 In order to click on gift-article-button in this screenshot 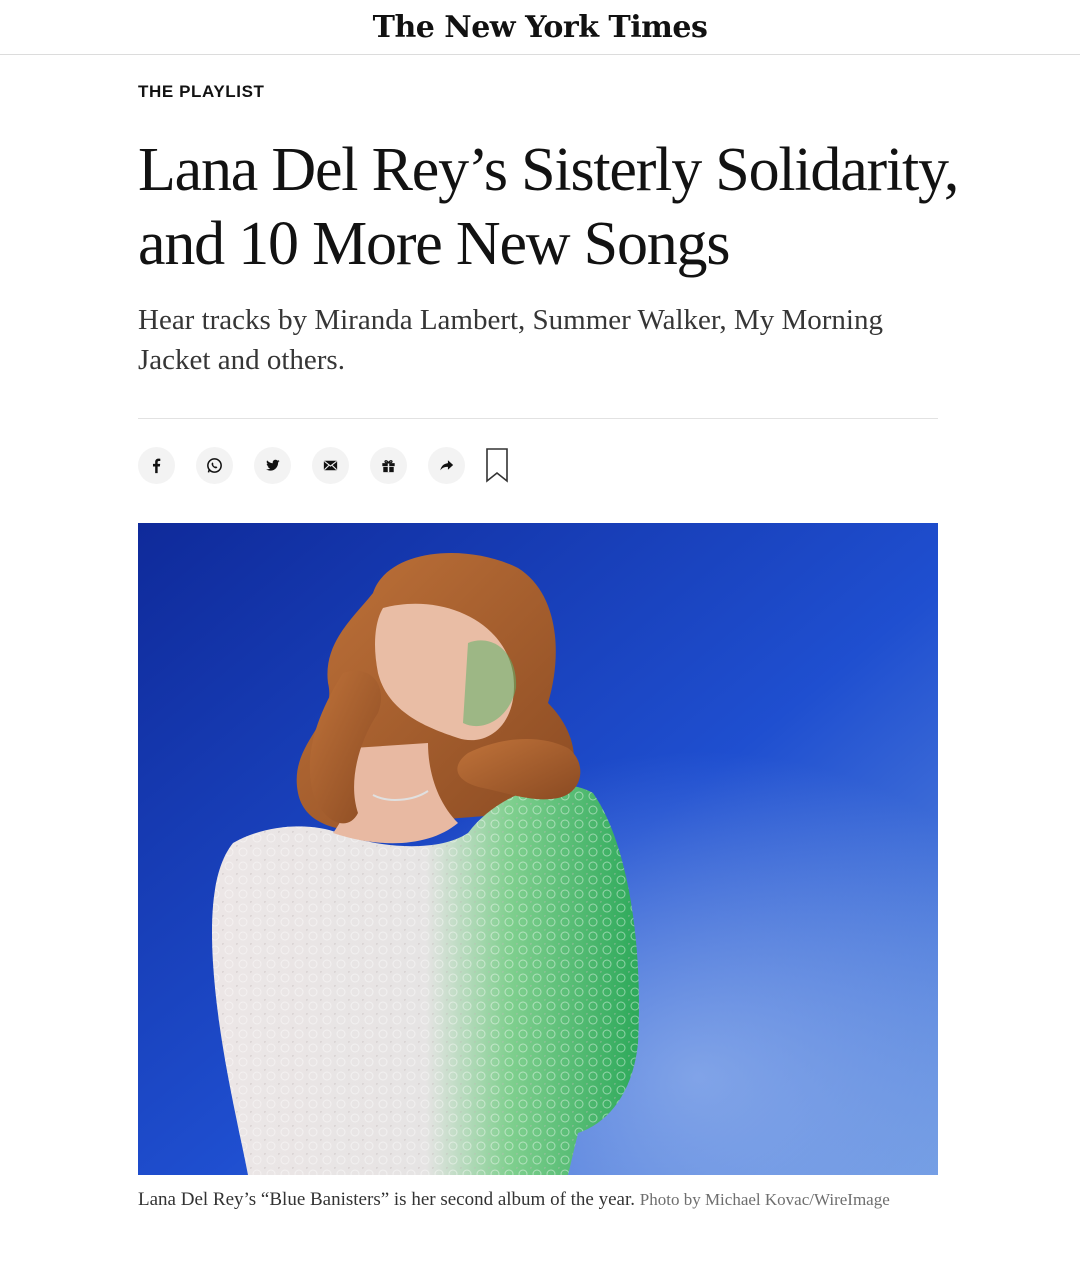, I will do `click(388, 465)`.